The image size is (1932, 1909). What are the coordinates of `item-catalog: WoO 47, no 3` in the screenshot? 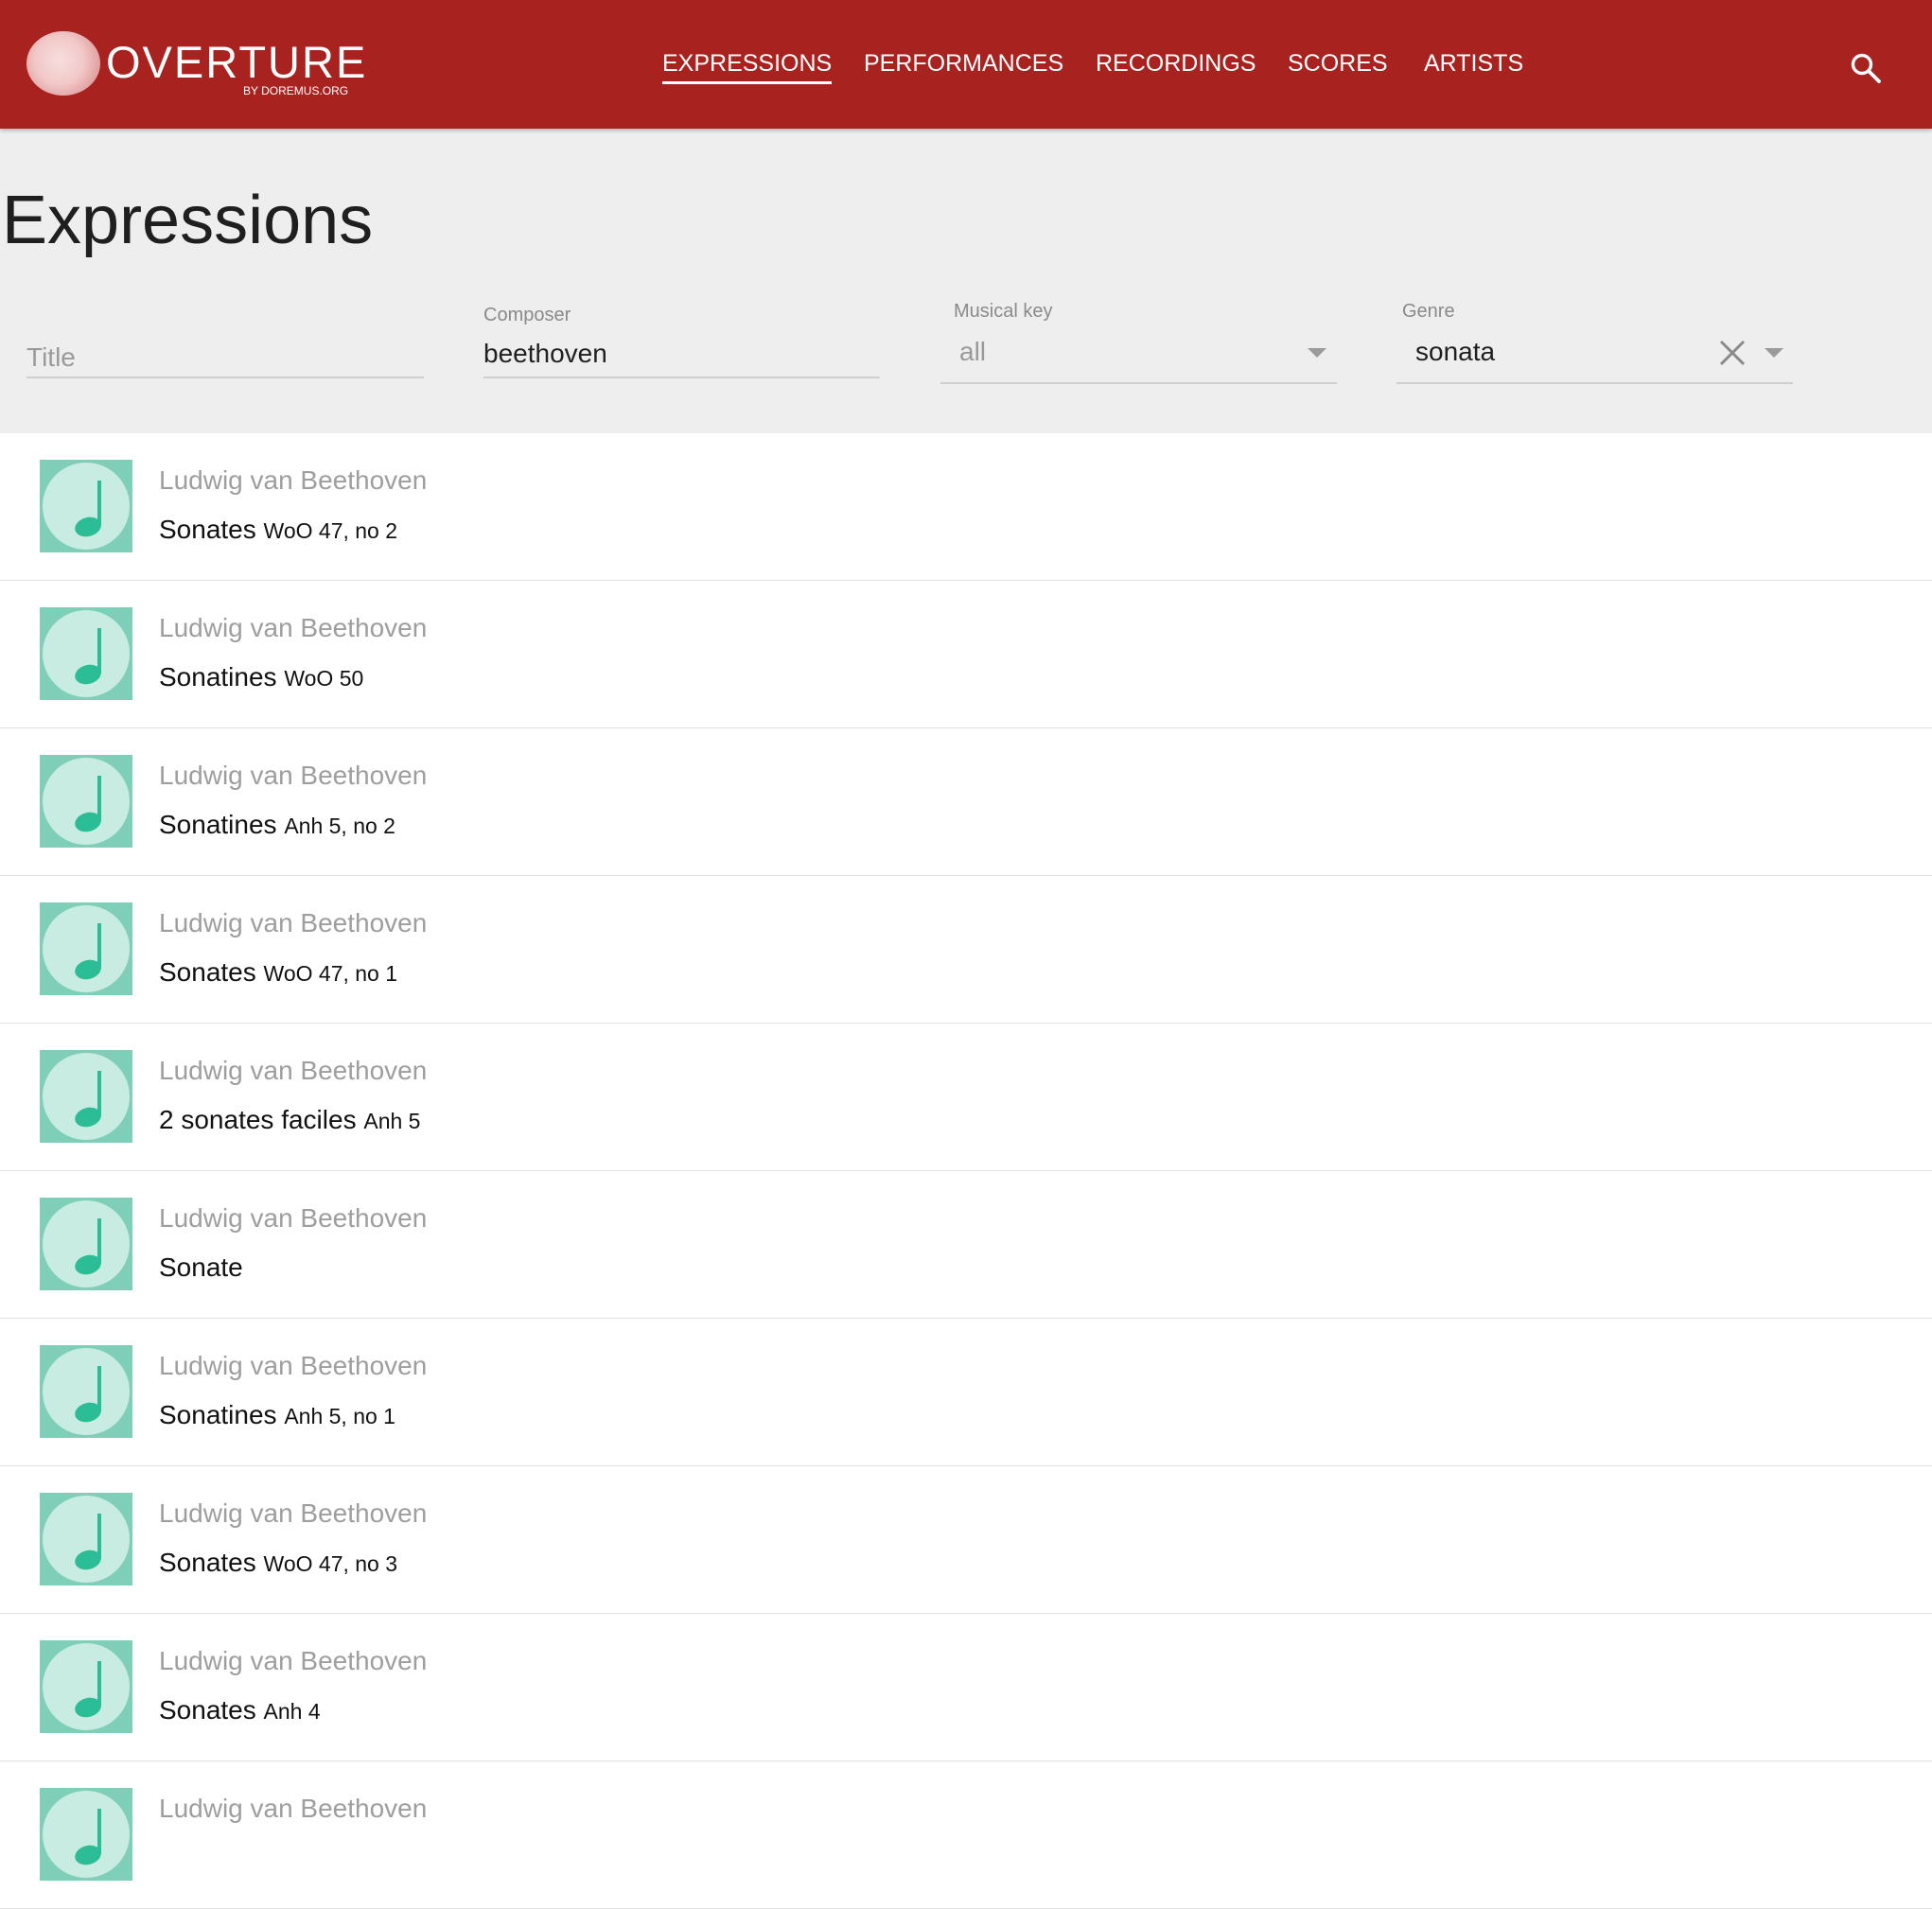 It's located at (330, 1564).